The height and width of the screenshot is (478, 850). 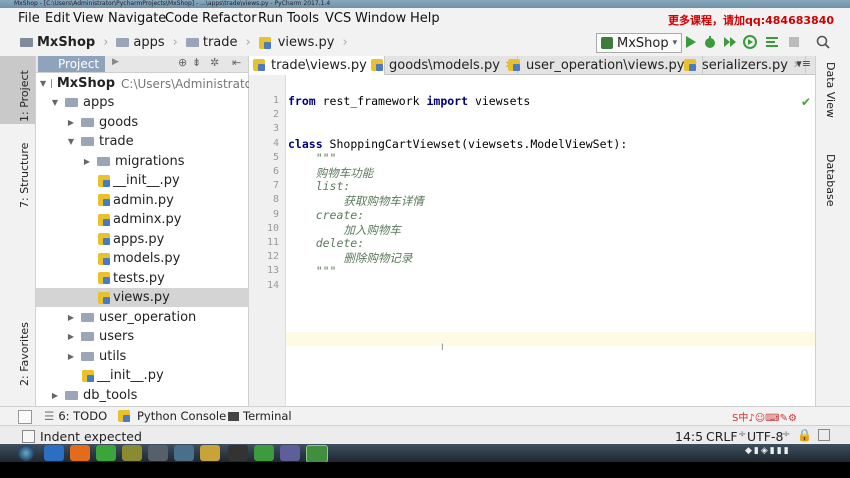 What do you see at coordinates (157, 122) in the screenshot?
I see `tree-item: ▶ goods` at bounding box center [157, 122].